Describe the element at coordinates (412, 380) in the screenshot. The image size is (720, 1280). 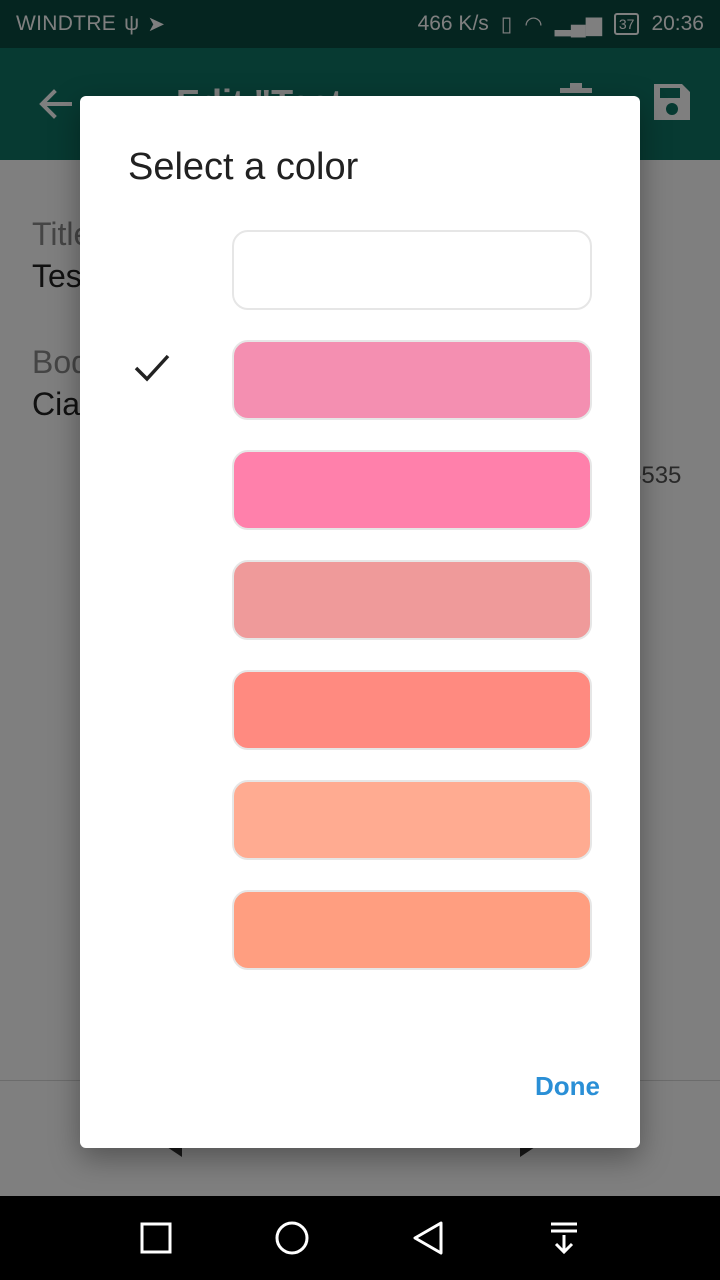
I see `color-swatch-pink-light` at that location.